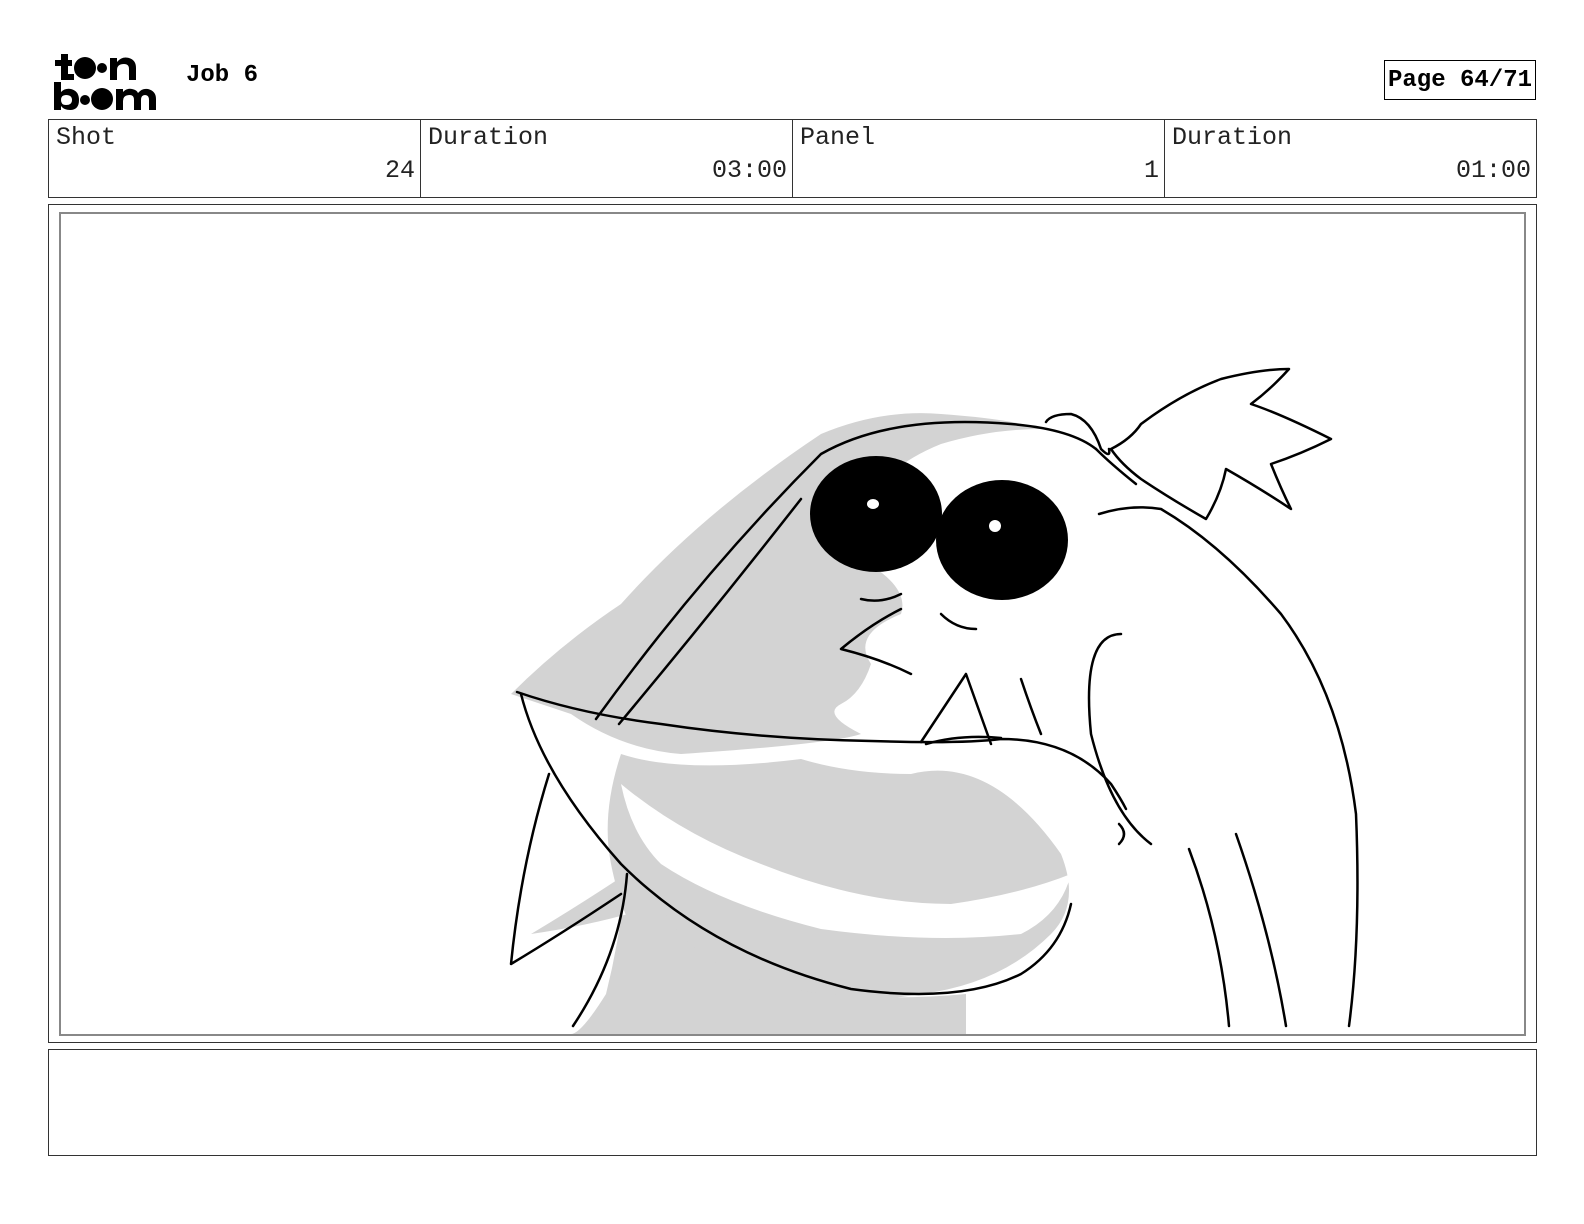 This screenshot has width=1584, height=1224. I want to click on shot-cell: Shot 24, so click(235, 158).